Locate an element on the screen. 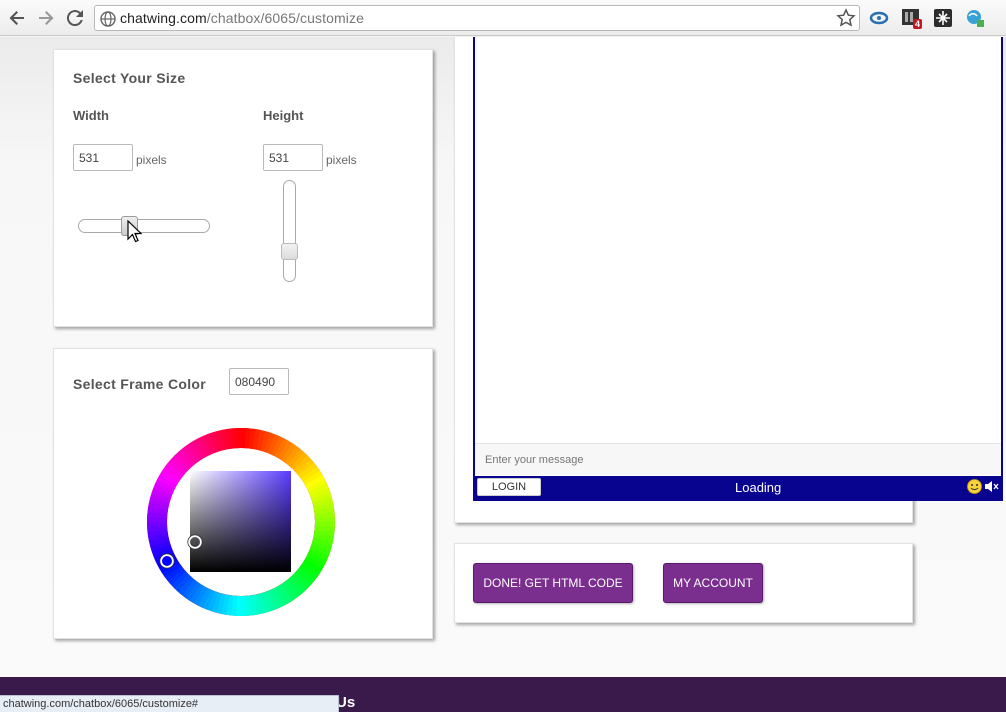 This screenshot has height=712, width=1006. message-input: Enter your message is located at coordinates (738, 459).